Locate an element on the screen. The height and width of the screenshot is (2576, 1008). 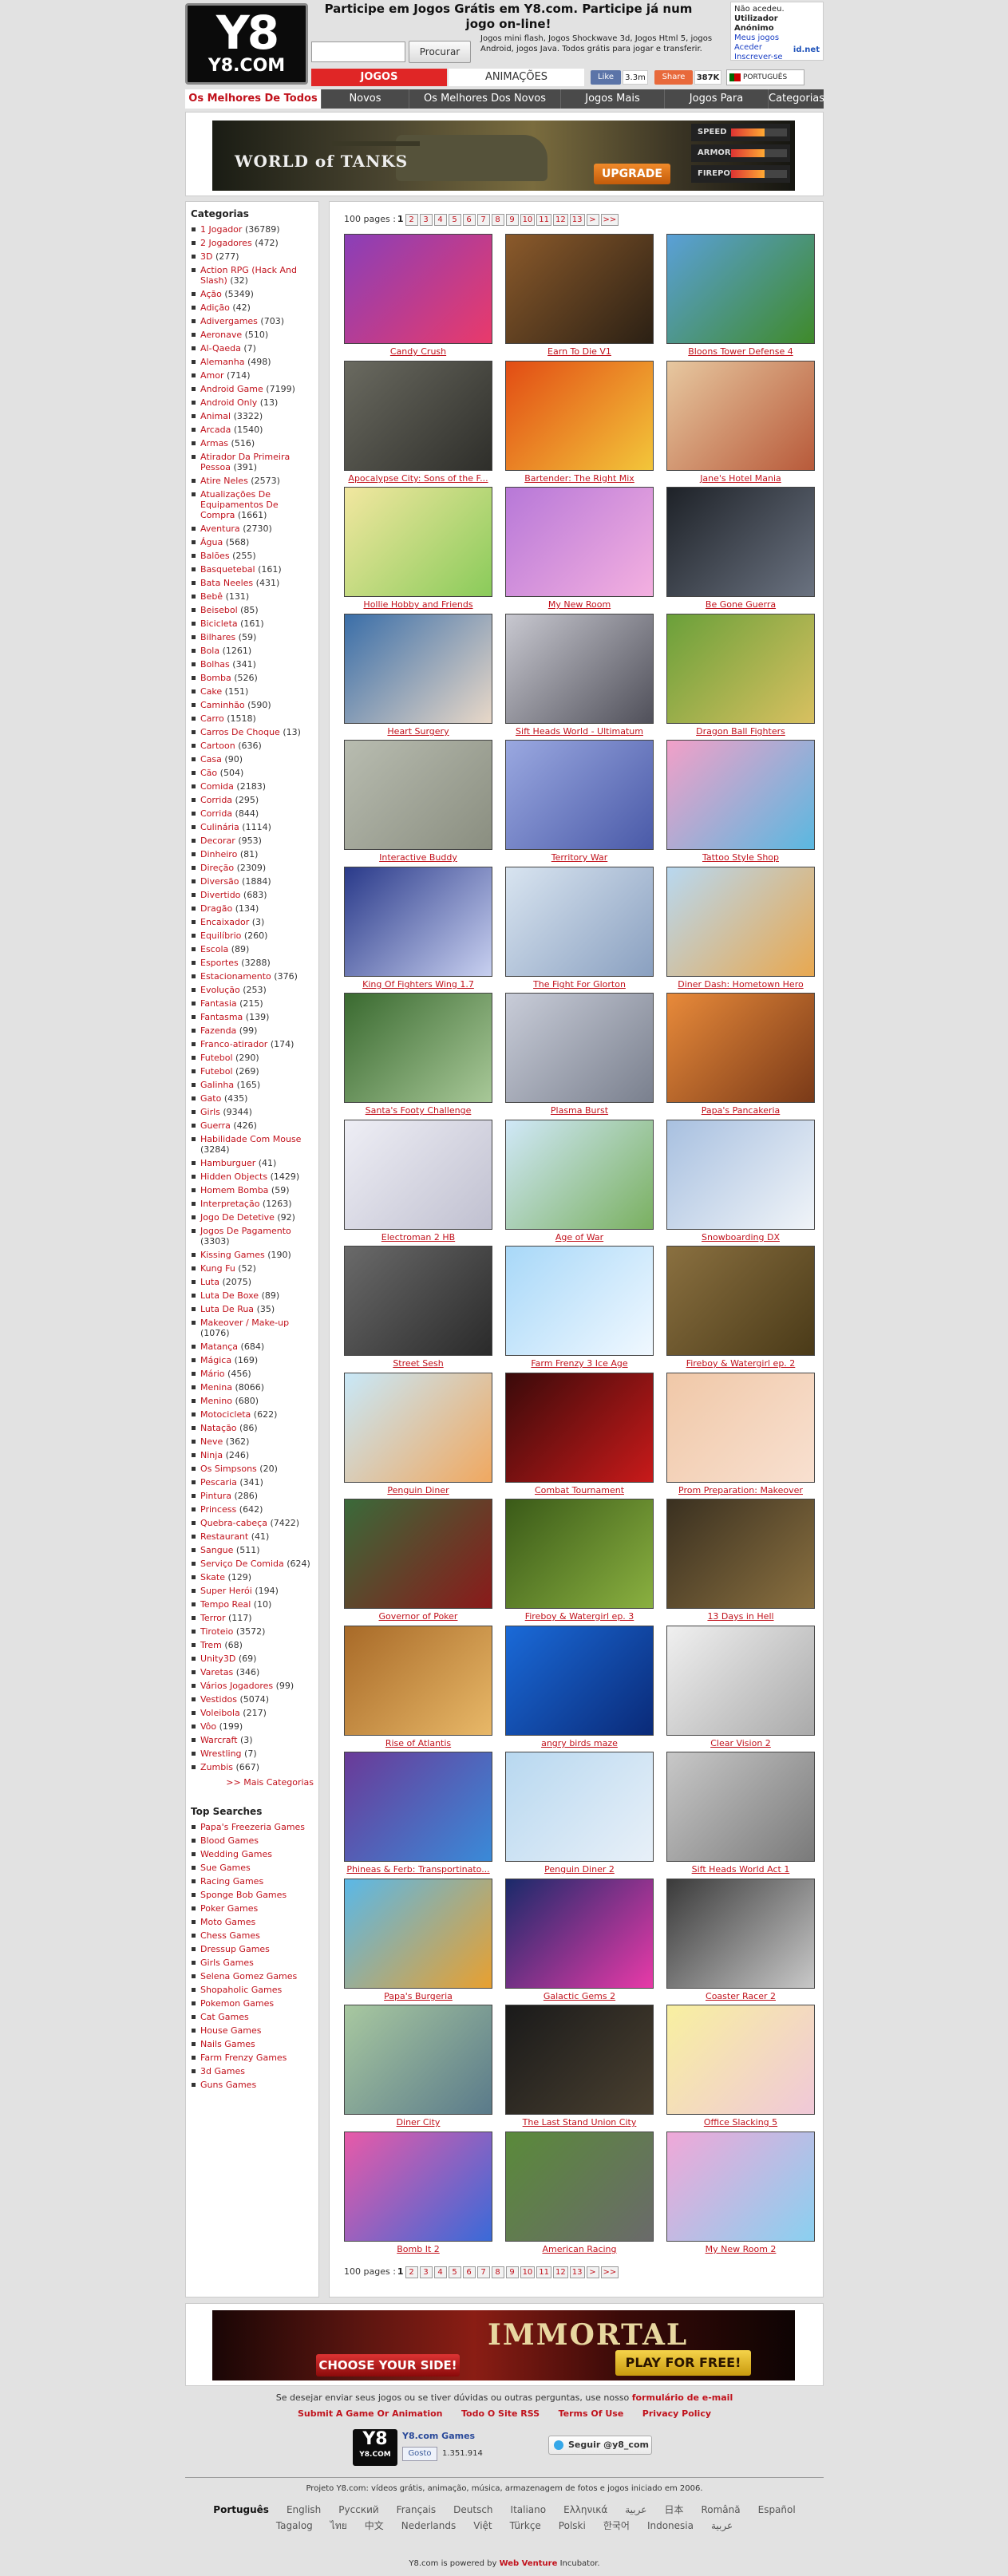
category-link: Fantasia is located at coordinates (218, 1003).